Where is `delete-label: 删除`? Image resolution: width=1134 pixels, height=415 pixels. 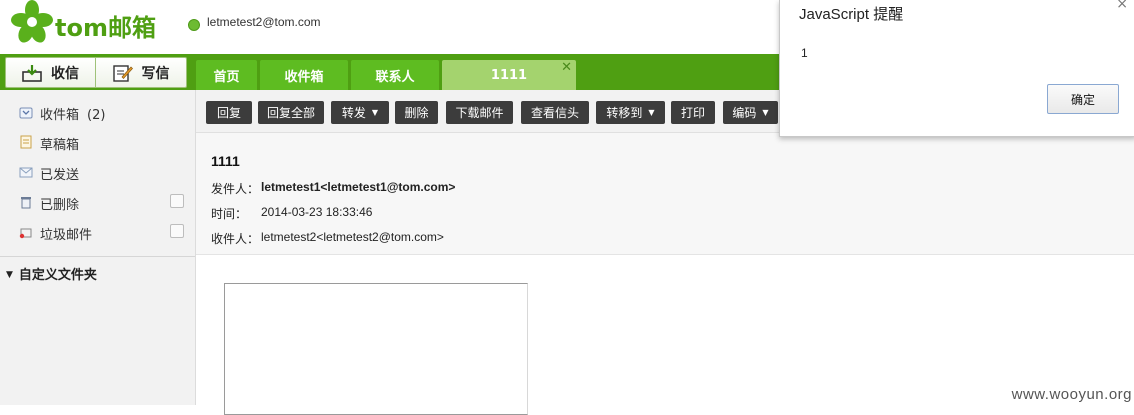 delete-label: 删除 is located at coordinates (416, 113).